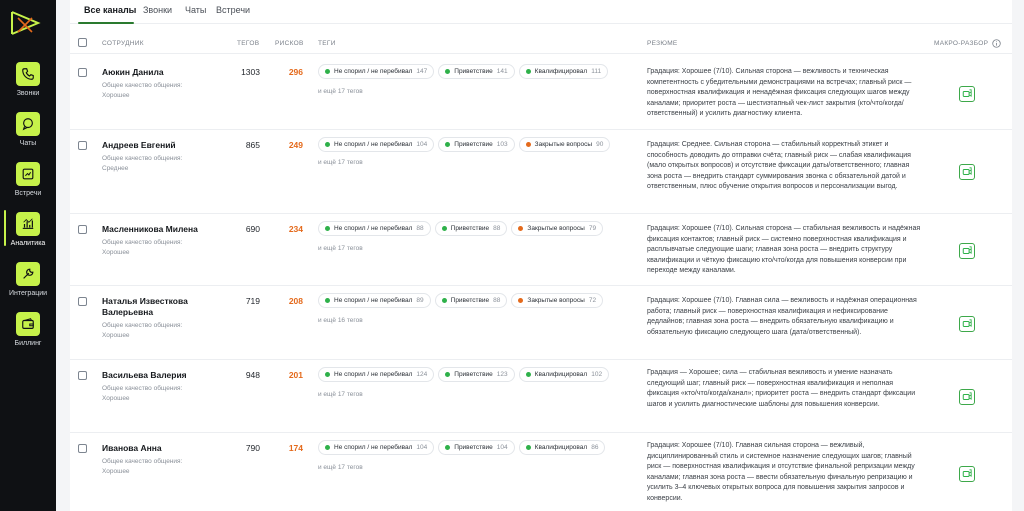  I want to click on tags-count: 1303, so click(250, 72).